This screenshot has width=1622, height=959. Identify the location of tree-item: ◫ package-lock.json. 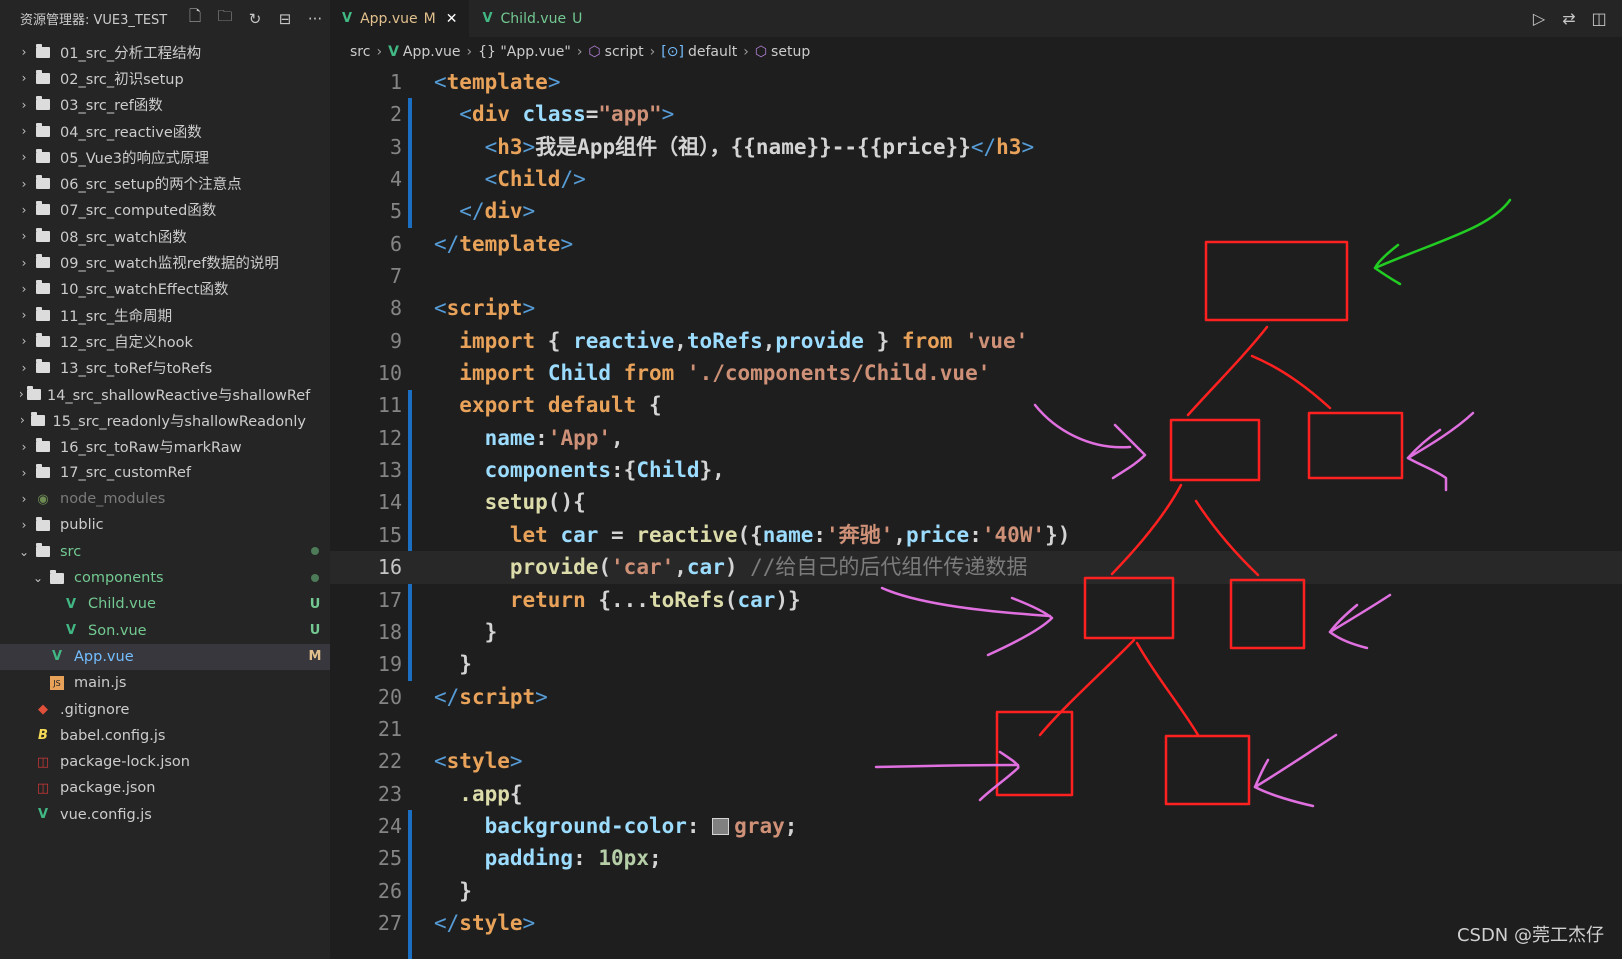
(165, 762).